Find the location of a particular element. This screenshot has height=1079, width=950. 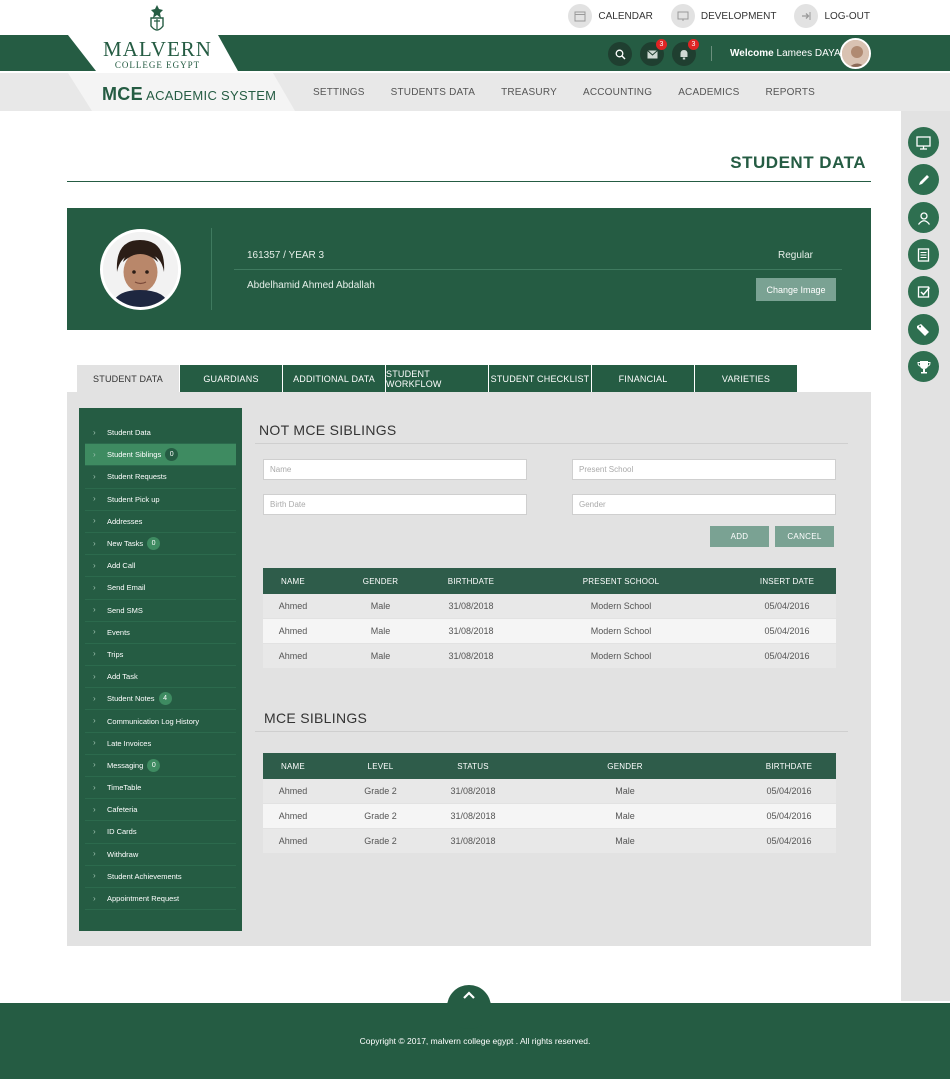

col-status: STATUS is located at coordinates (473, 766).